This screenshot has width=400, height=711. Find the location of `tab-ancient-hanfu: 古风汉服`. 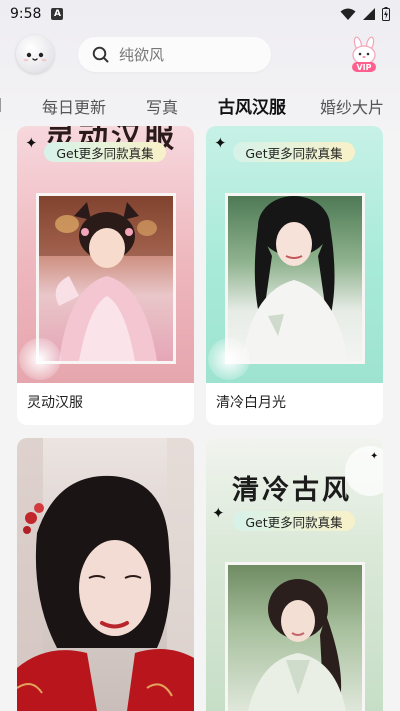

tab-ancient-hanfu: 古风汉服 is located at coordinates (252, 105).